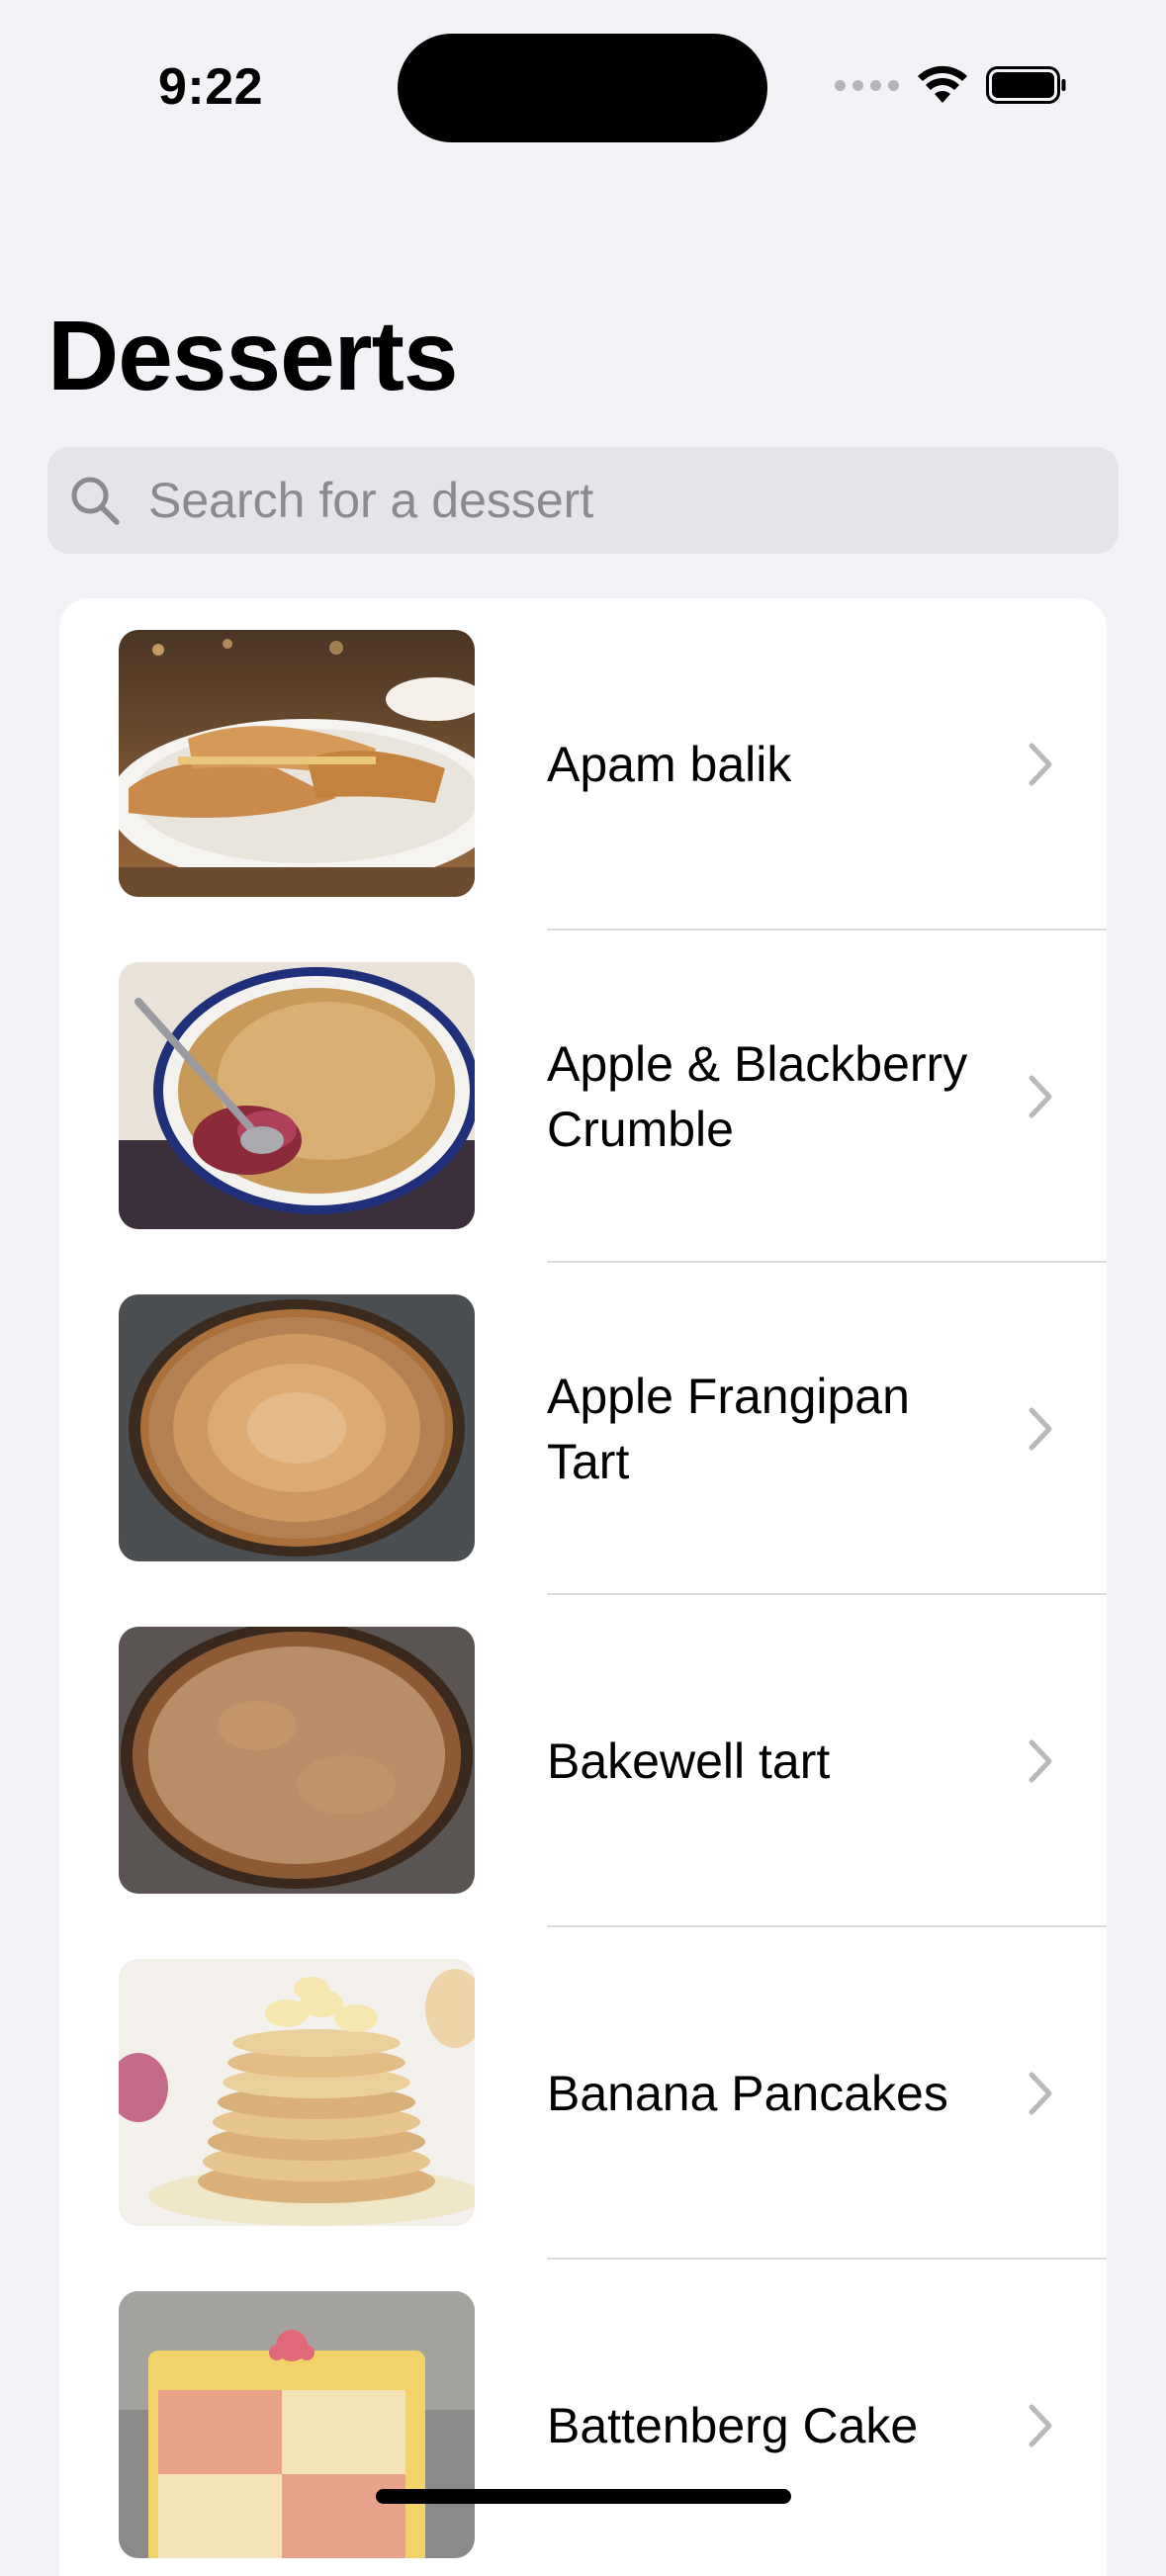  Describe the element at coordinates (297, 1427) in the screenshot. I see `frangipan-tart-photo` at that location.